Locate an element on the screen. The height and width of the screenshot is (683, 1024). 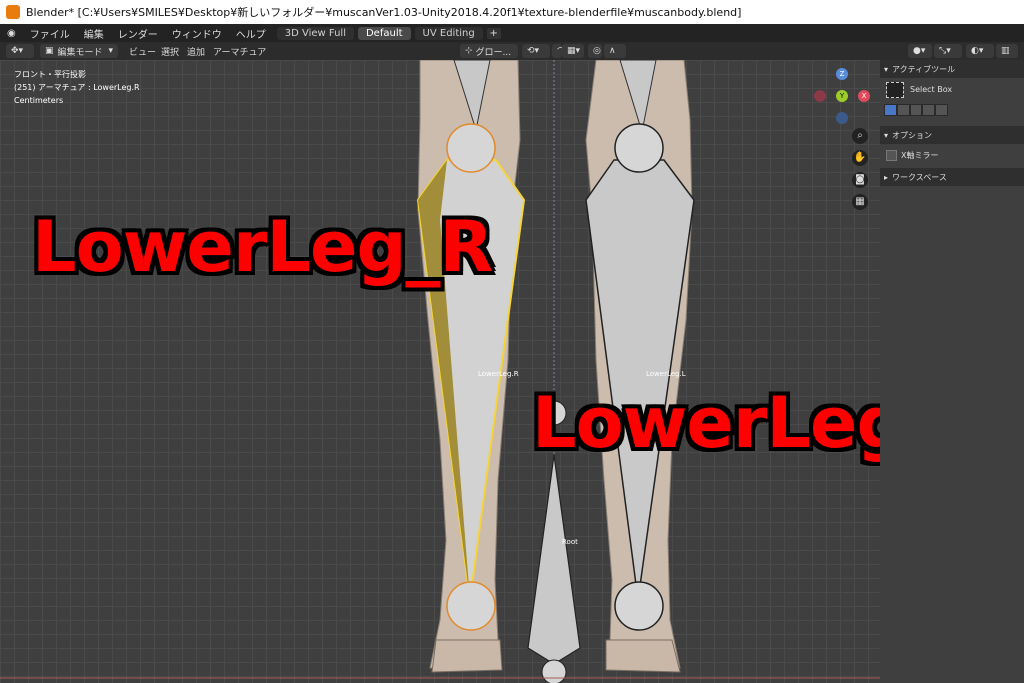
bone-label-lower-leg-r: LowerLeg.R is located at coordinates (498, 374).